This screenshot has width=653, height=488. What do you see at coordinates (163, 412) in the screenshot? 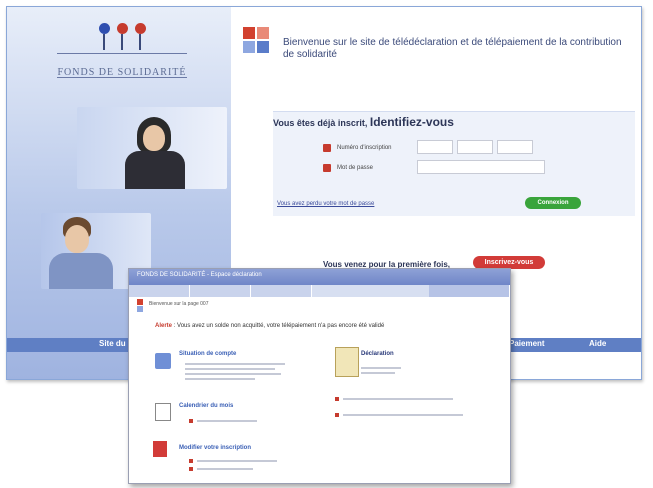
I see `calendar-icon` at bounding box center [163, 412].